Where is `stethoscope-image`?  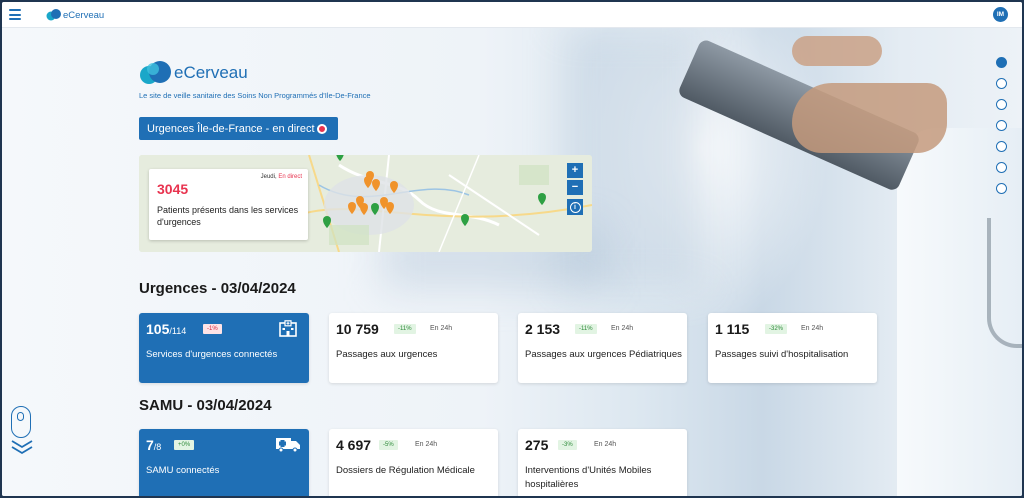
stethoscope-image is located at coordinates (1004, 283).